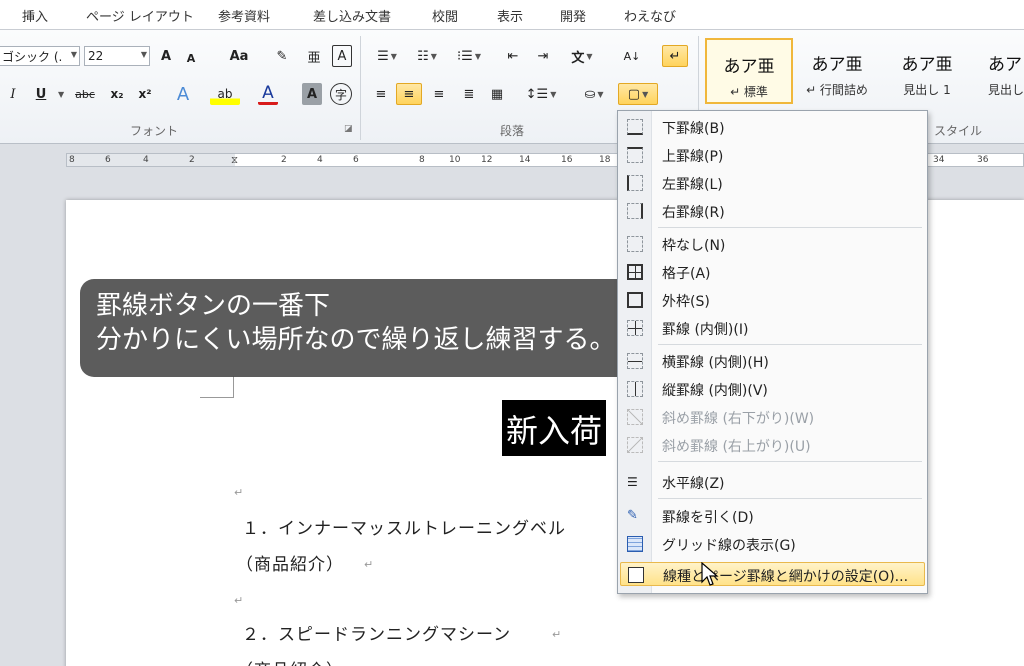 This screenshot has width=1024, height=666. I want to click on gridlines-icon, so click(635, 544).